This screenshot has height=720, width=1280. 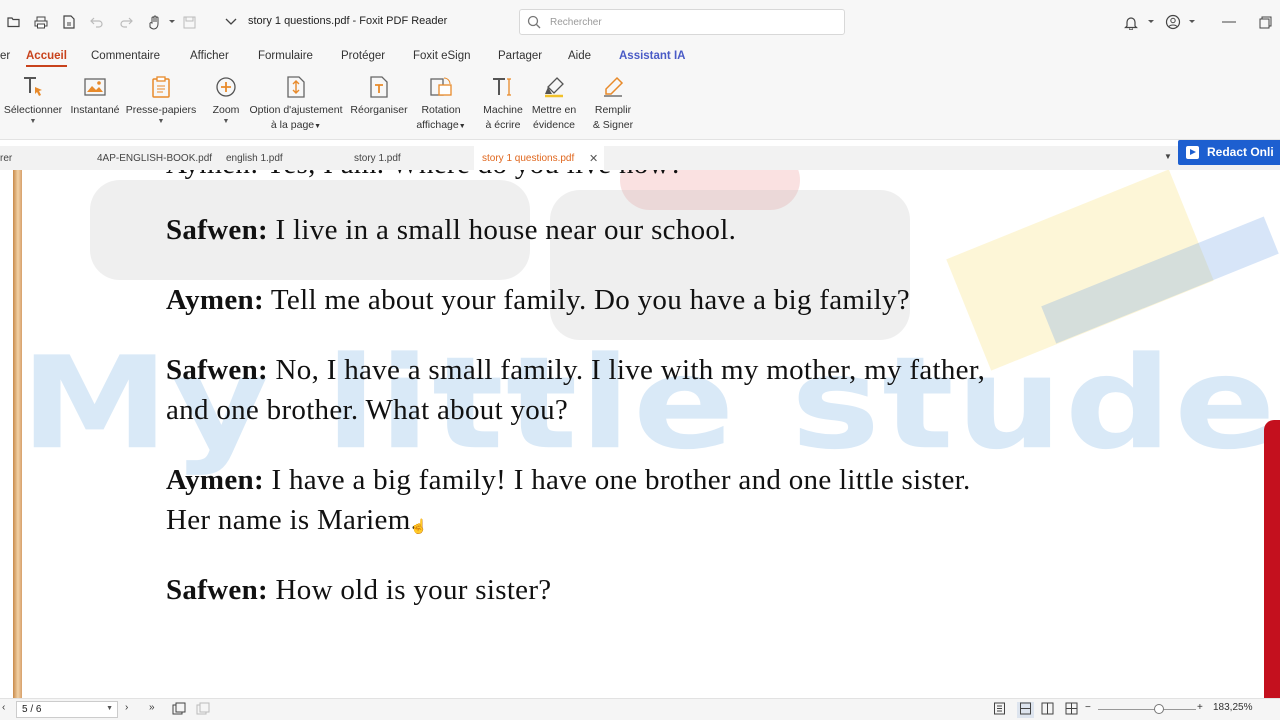 What do you see at coordinates (292, 520) in the screenshot?
I see `dialogue-line: Her name is Mariem.` at bounding box center [292, 520].